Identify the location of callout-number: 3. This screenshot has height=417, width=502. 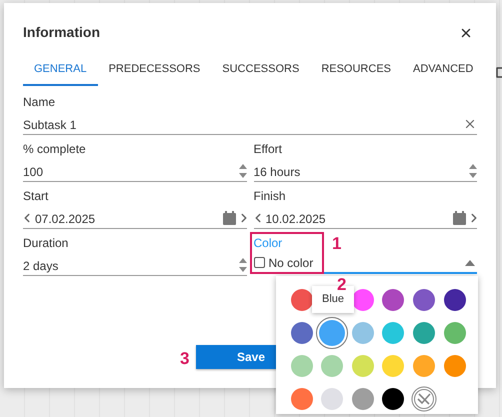
(185, 359).